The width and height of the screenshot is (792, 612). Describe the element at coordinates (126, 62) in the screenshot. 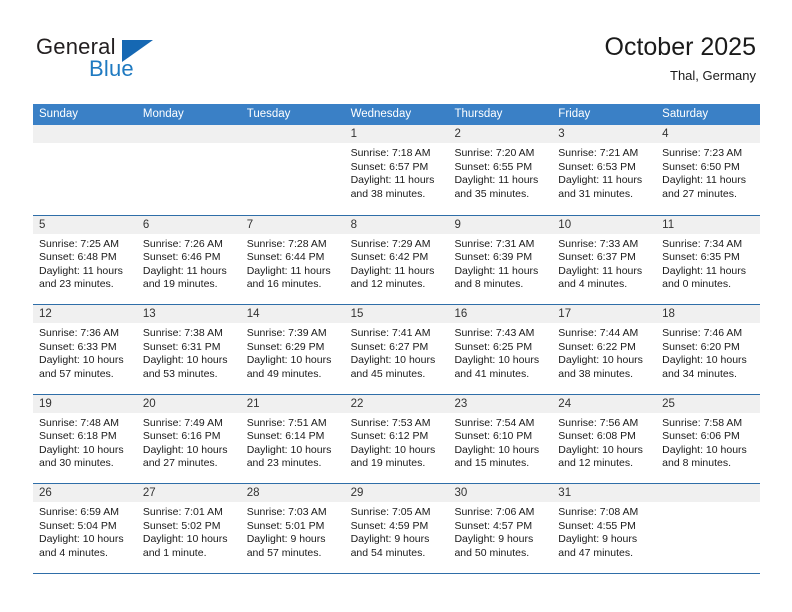

I see `general-blue-logo: General Blue` at that location.